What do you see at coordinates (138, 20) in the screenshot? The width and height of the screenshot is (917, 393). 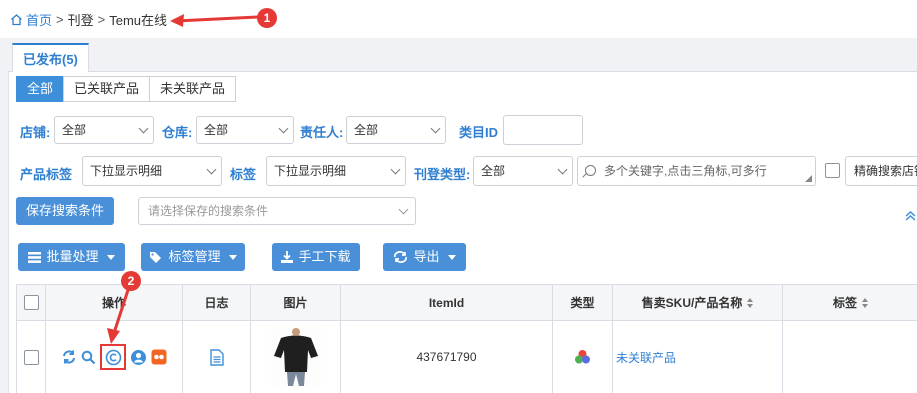 I see `breadcrumb-current: Temu在线` at bounding box center [138, 20].